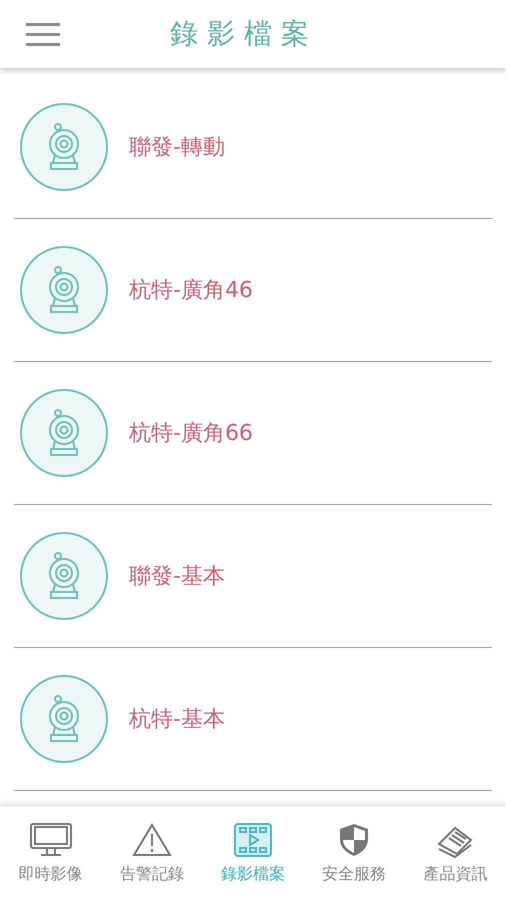  What do you see at coordinates (354, 853) in the screenshot?
I see `nav-tab: 安全服務` at bounding box center [354, 853].